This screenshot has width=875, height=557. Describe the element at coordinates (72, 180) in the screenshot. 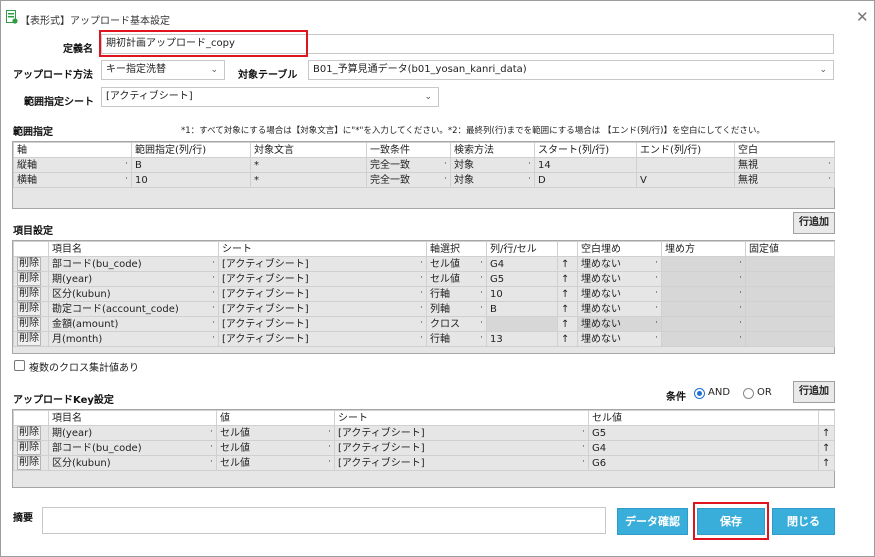

I see `axis-select: 横軸 ·` at that location.